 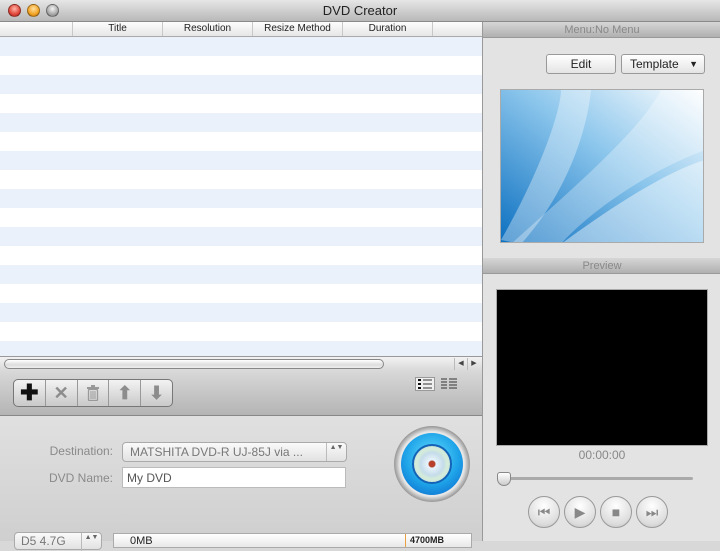 I want to click on move-up-button: ⬆, so click(x=125, y=393).